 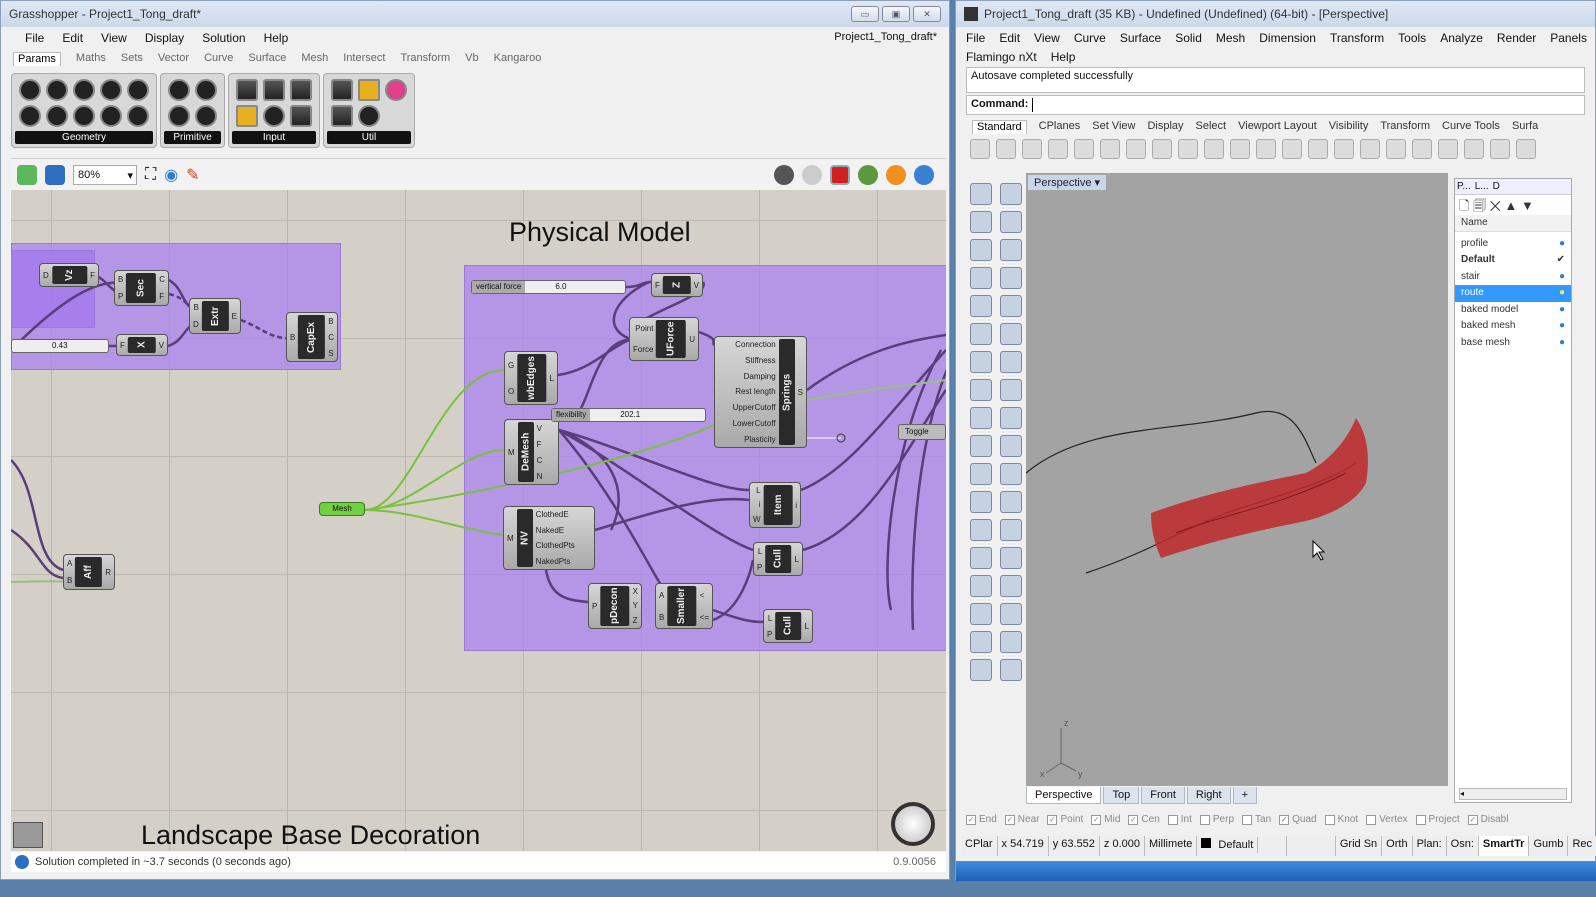 What do you see at coordinates (563, 514) in the screenshot?
I see `output-param: ClothedE` at bounding box center [563, 514].